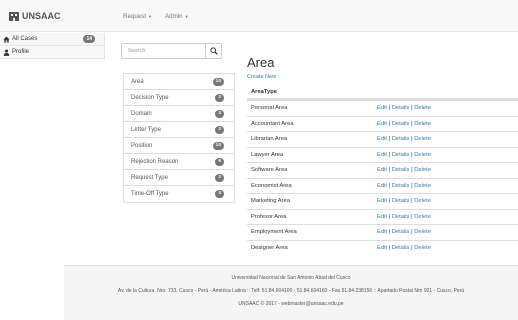 Image resolution: width=518 pixels, height=320 pixels. Describe the element at coordinates (179, 114) in the screenshot. I see `category-item-domain: Domain 3` at that location.